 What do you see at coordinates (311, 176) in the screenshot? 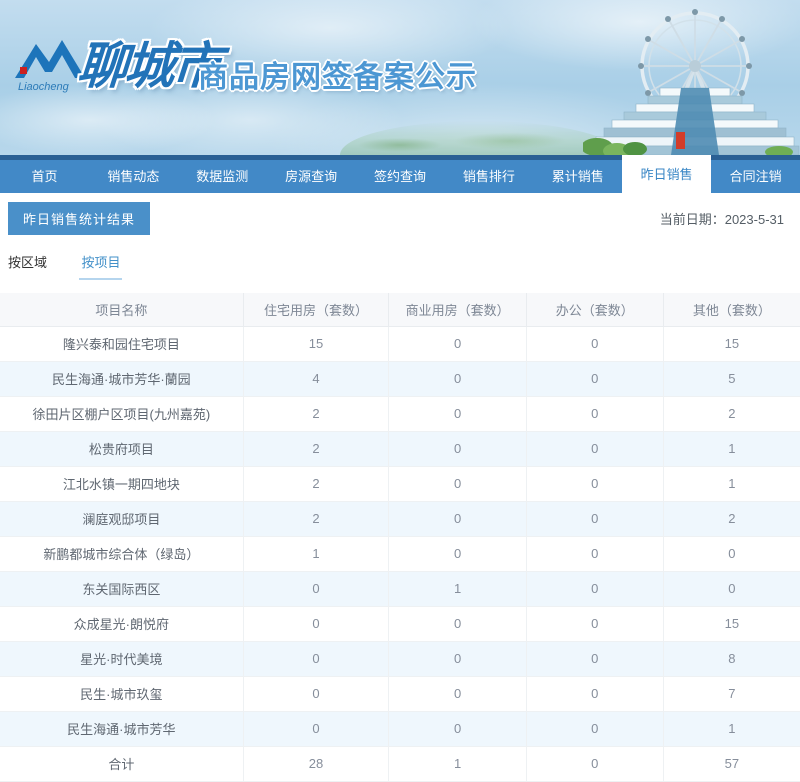
I see `nav-item-3: 房源查询` at bounding box center [311, 176].